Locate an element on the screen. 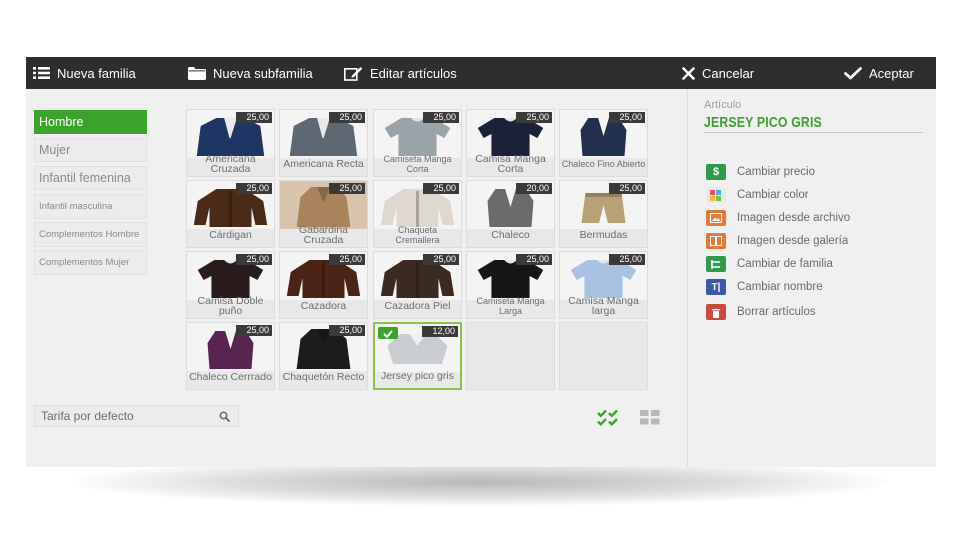  cancel-label: Cancelar is located at coordinates (728, 73).